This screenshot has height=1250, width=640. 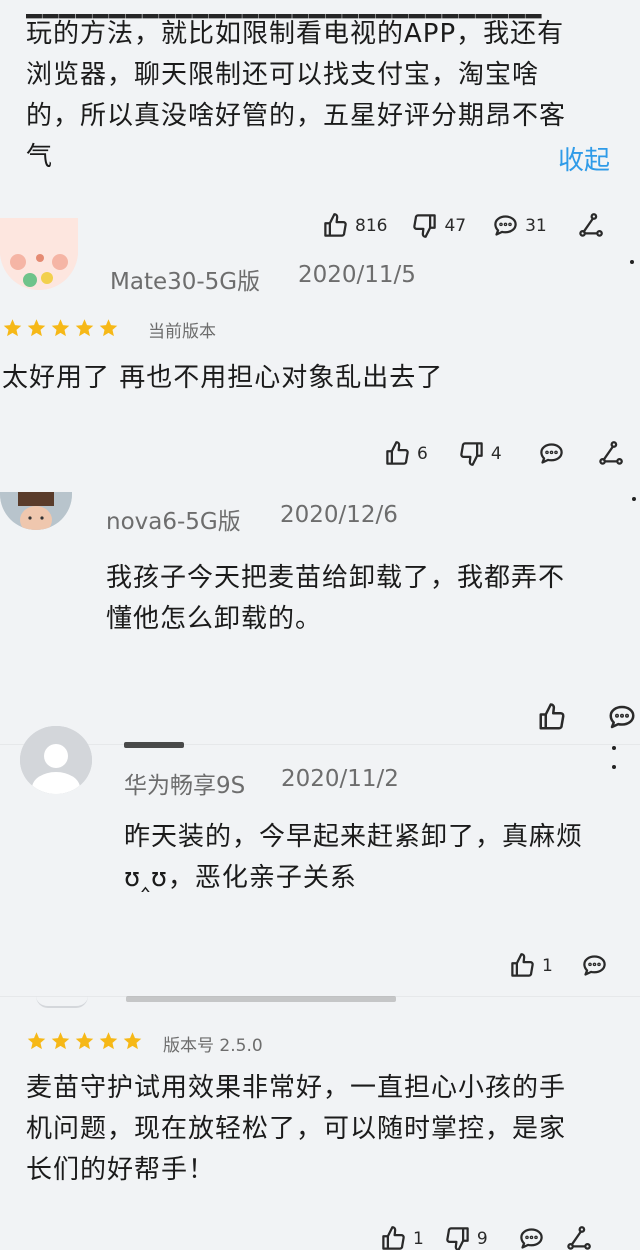 I want to click on default-user-avatar-icon, so click(x=56, y=760).